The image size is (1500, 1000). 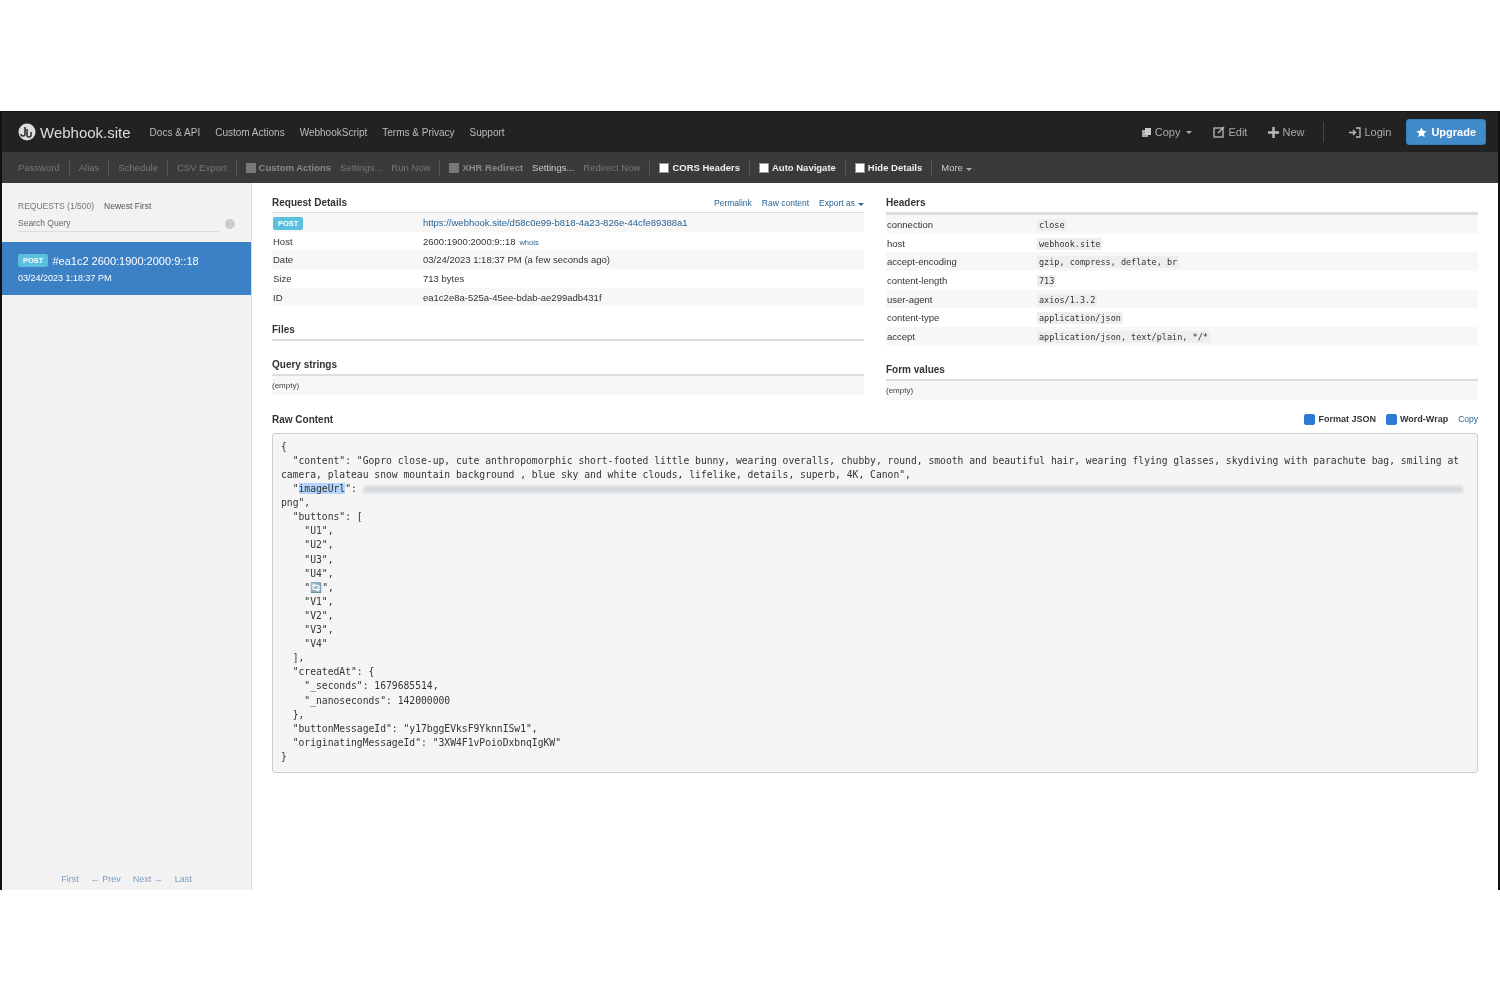 I want to click on section-title: Headers, so click(x=906, y=202).